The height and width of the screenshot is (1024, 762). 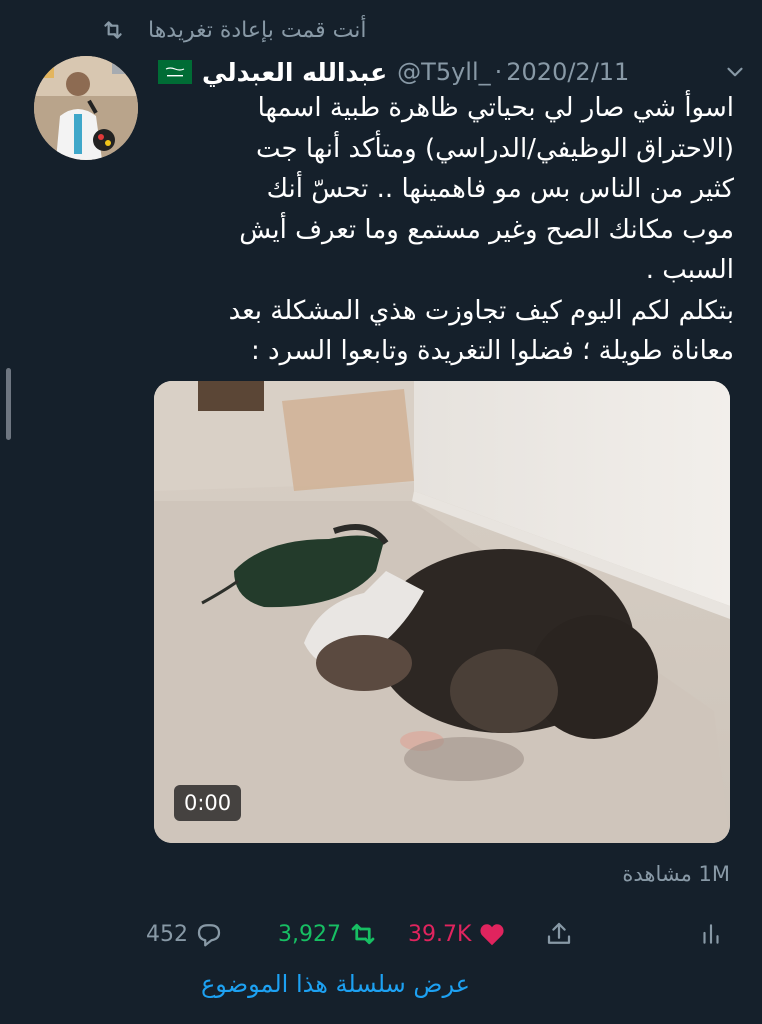 What do you see at coordinates (689, 270) in the screenshot?
I see `tweet-line: السبب .` at bounding box center [689, 270].